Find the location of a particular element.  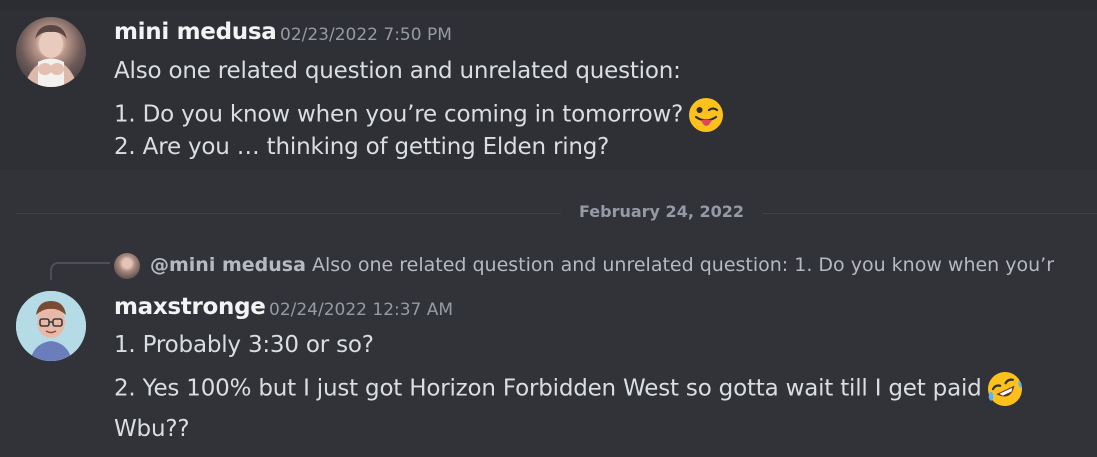

rolling-on-the-floor-laughing-emoji-icon is located at coordinates (1005, 389).